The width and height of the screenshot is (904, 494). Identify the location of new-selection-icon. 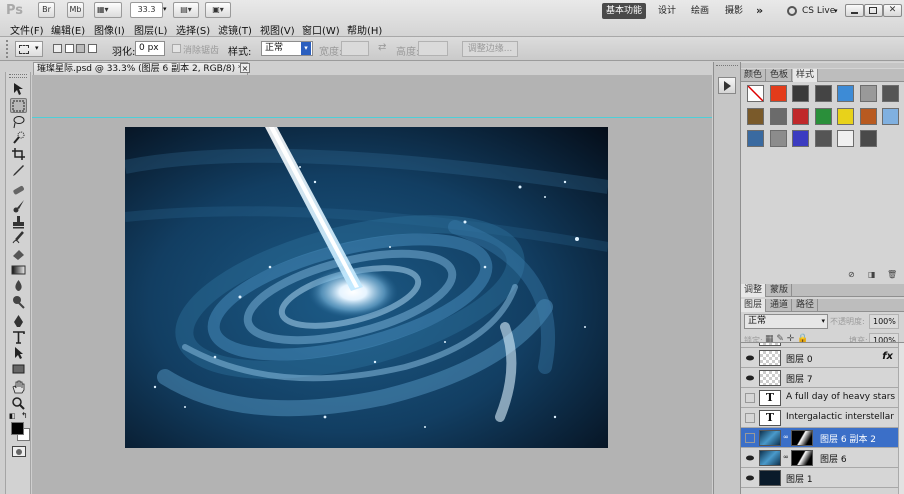
(57, 48).